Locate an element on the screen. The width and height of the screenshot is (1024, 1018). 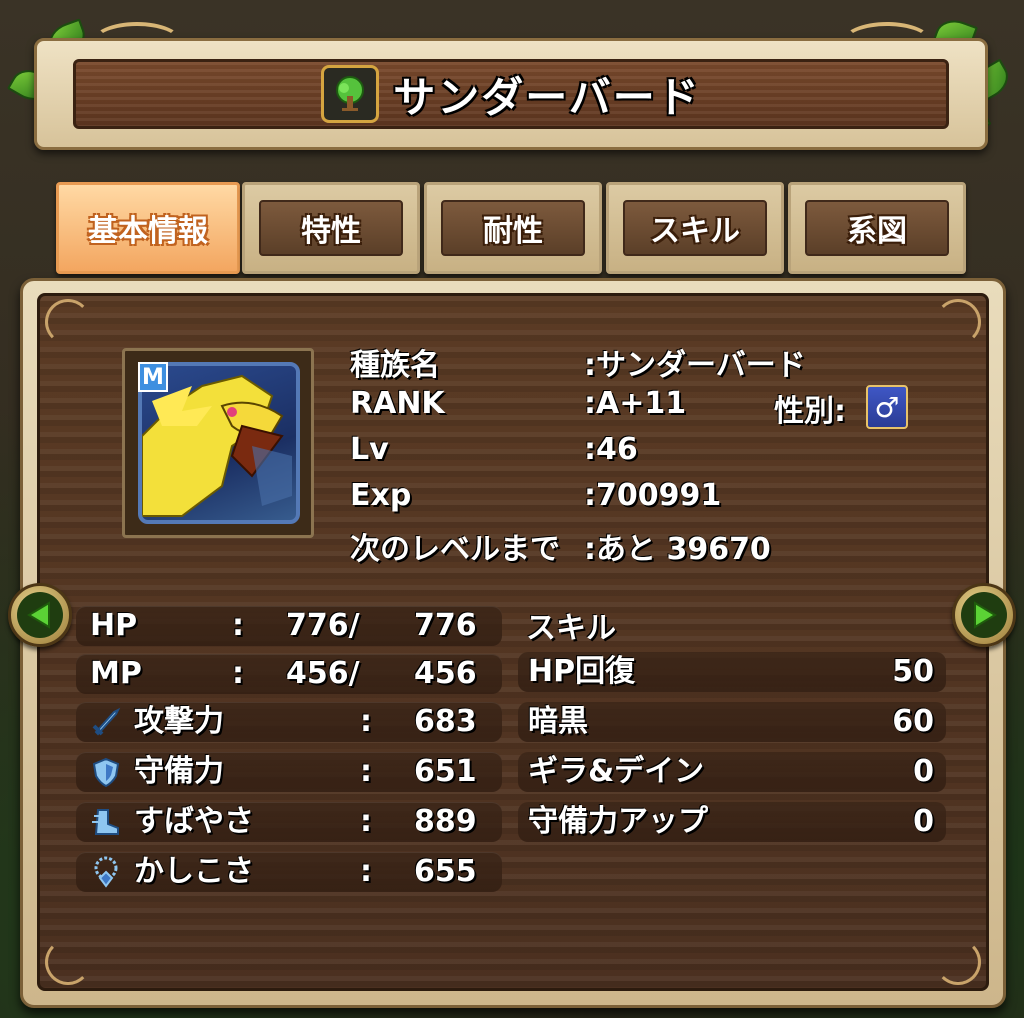
level-label: Lv is located at coordinates (369, 449).